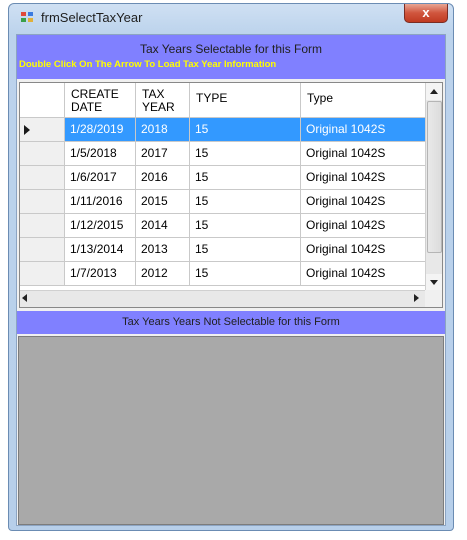 This screenshot has height=540, width=467. What do you see at coordinates (95, 100) in the screenshot?
I see `column-header-label: CREATE DATE` at bounding box center [95, 100].